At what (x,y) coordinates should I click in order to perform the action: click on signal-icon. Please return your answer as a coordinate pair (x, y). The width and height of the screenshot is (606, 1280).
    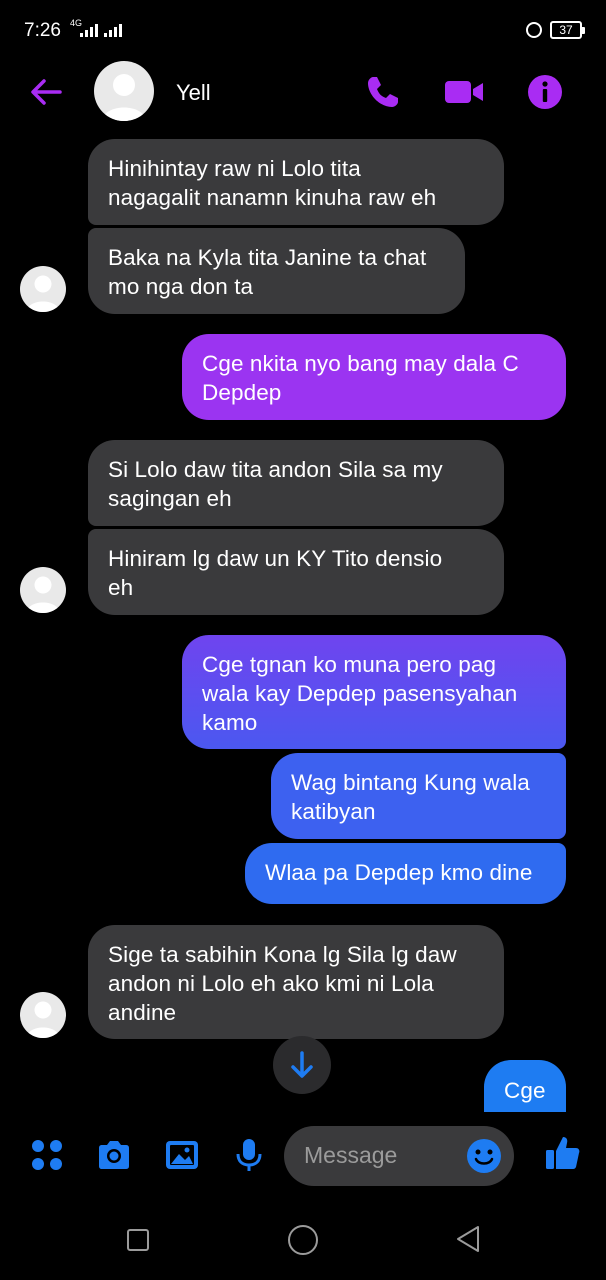
    Looking at the image, I should click on (89, 30).